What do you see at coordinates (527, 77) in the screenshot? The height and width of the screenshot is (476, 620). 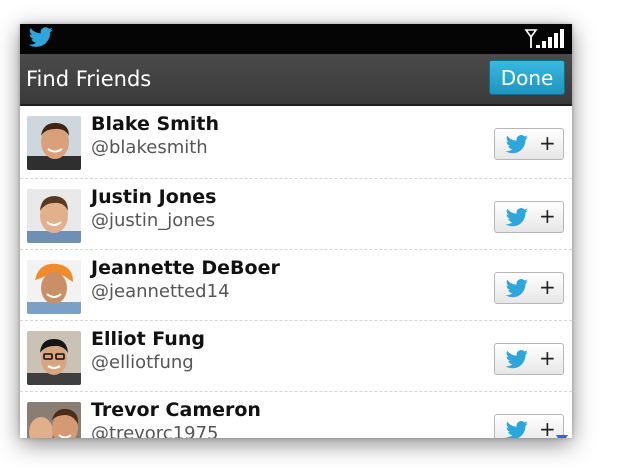 I see `done-button: Done` at bounding box center [527, 77].